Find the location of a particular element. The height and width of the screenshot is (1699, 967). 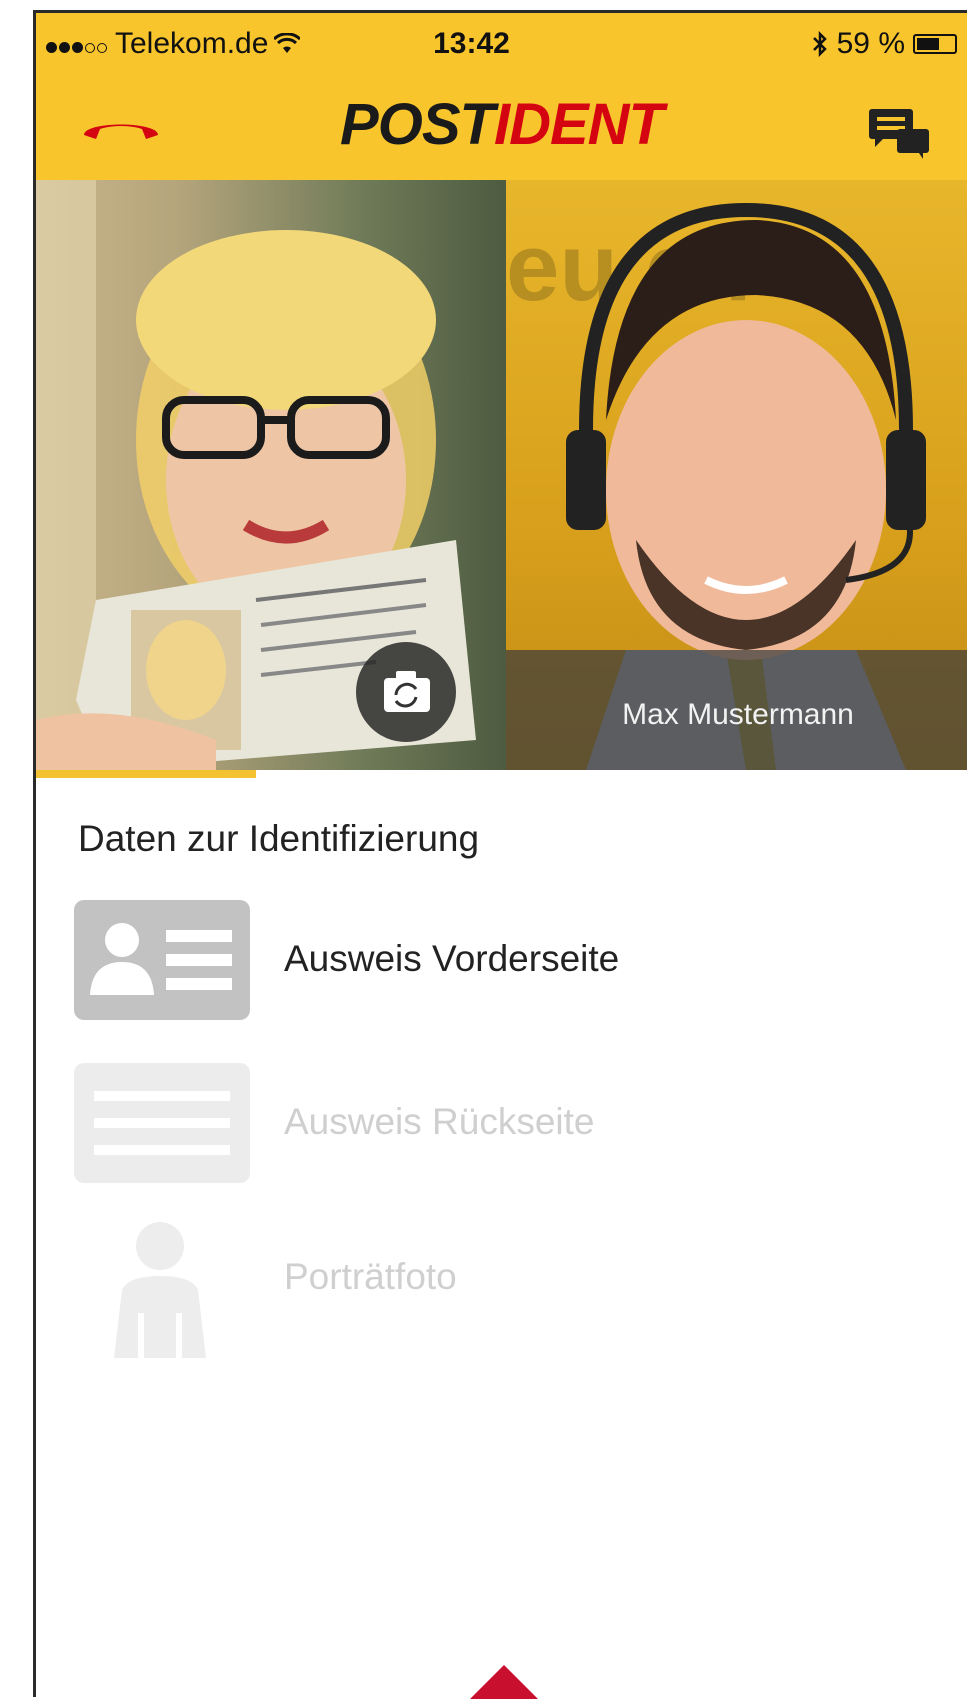

pointer-arrow-icon is located at coordinates (504, 1682).